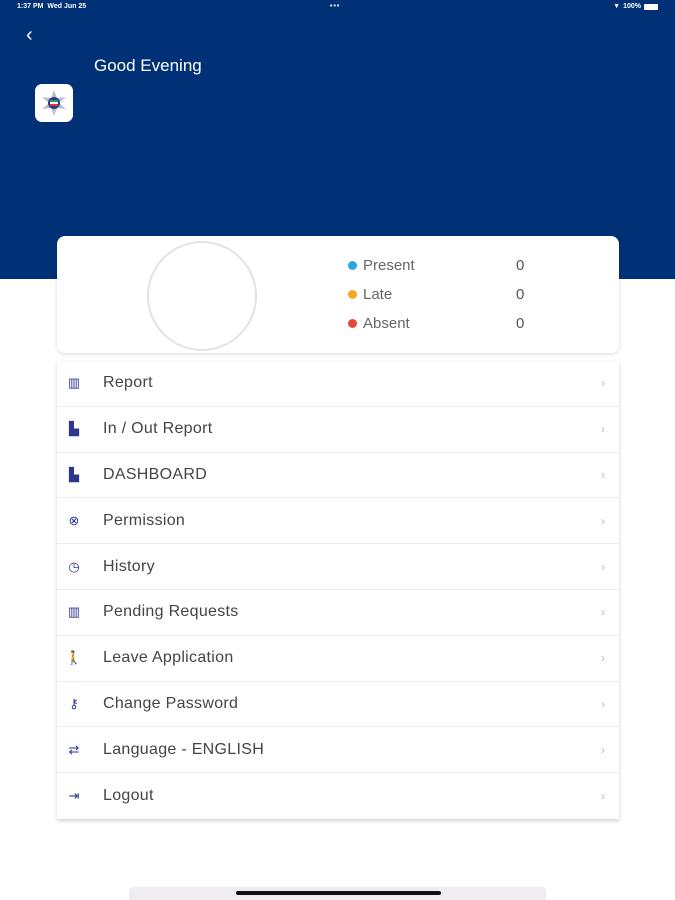  I want to click on menu-item-report: ▥ Report ›, so click(338, 384).